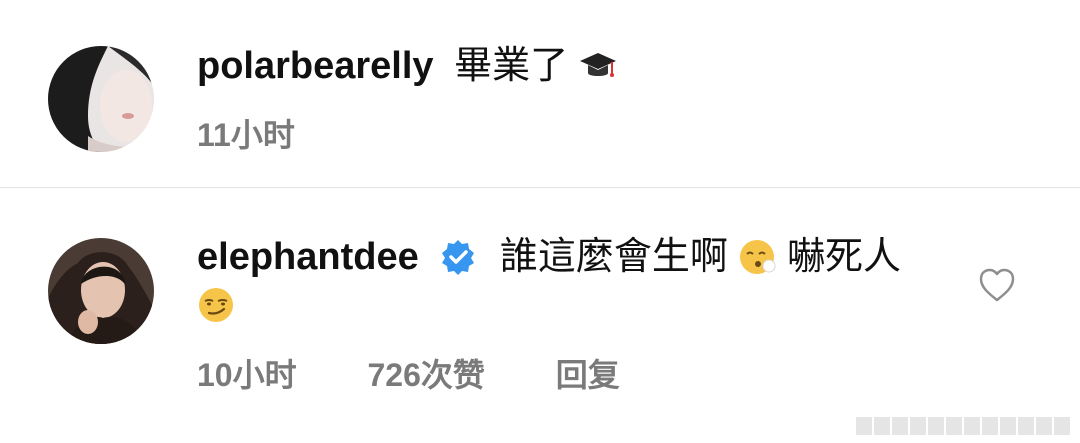 Image resolution: width=1080 pixels, height=443 pixels. I want to click on timestamp: 10小时, so click(247, 375).